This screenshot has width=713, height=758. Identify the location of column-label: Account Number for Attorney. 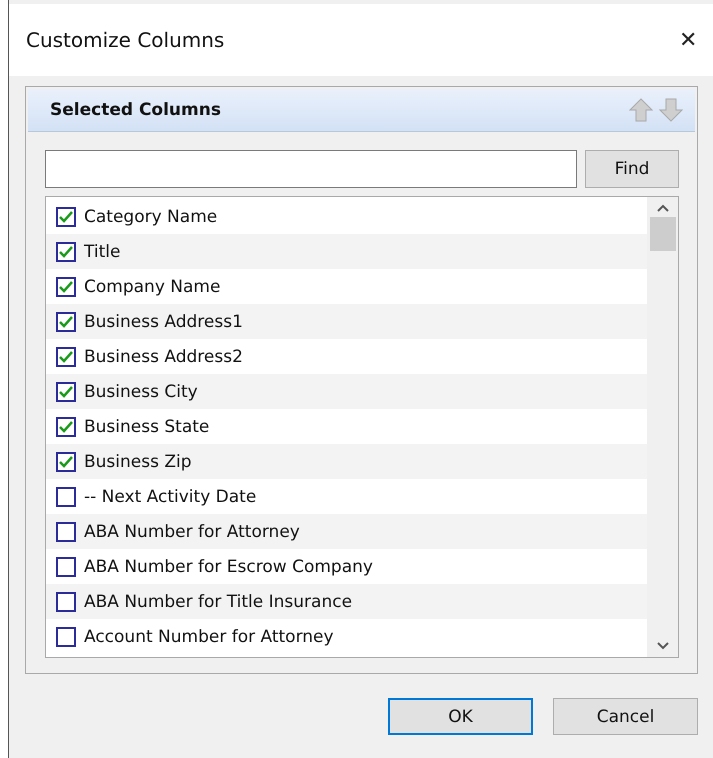
(209, 636).